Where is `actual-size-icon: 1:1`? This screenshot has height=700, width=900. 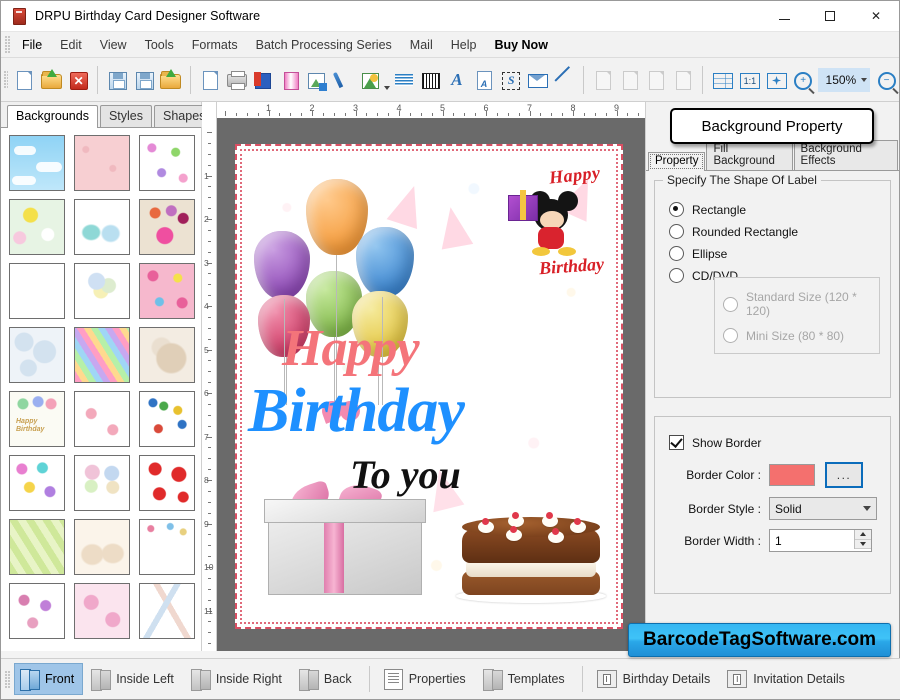
actual-size-icon: 1:1 is located at coordinates (749, 80).